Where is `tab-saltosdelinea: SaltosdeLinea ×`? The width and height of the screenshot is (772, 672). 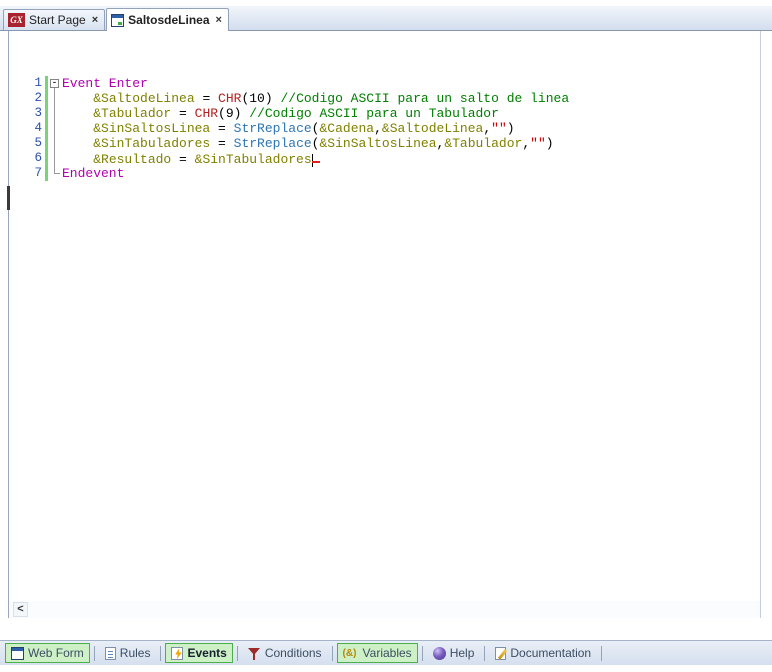 tab-saltosdelinea: SaltosdeLinea × is located at coordinates (167, 19).